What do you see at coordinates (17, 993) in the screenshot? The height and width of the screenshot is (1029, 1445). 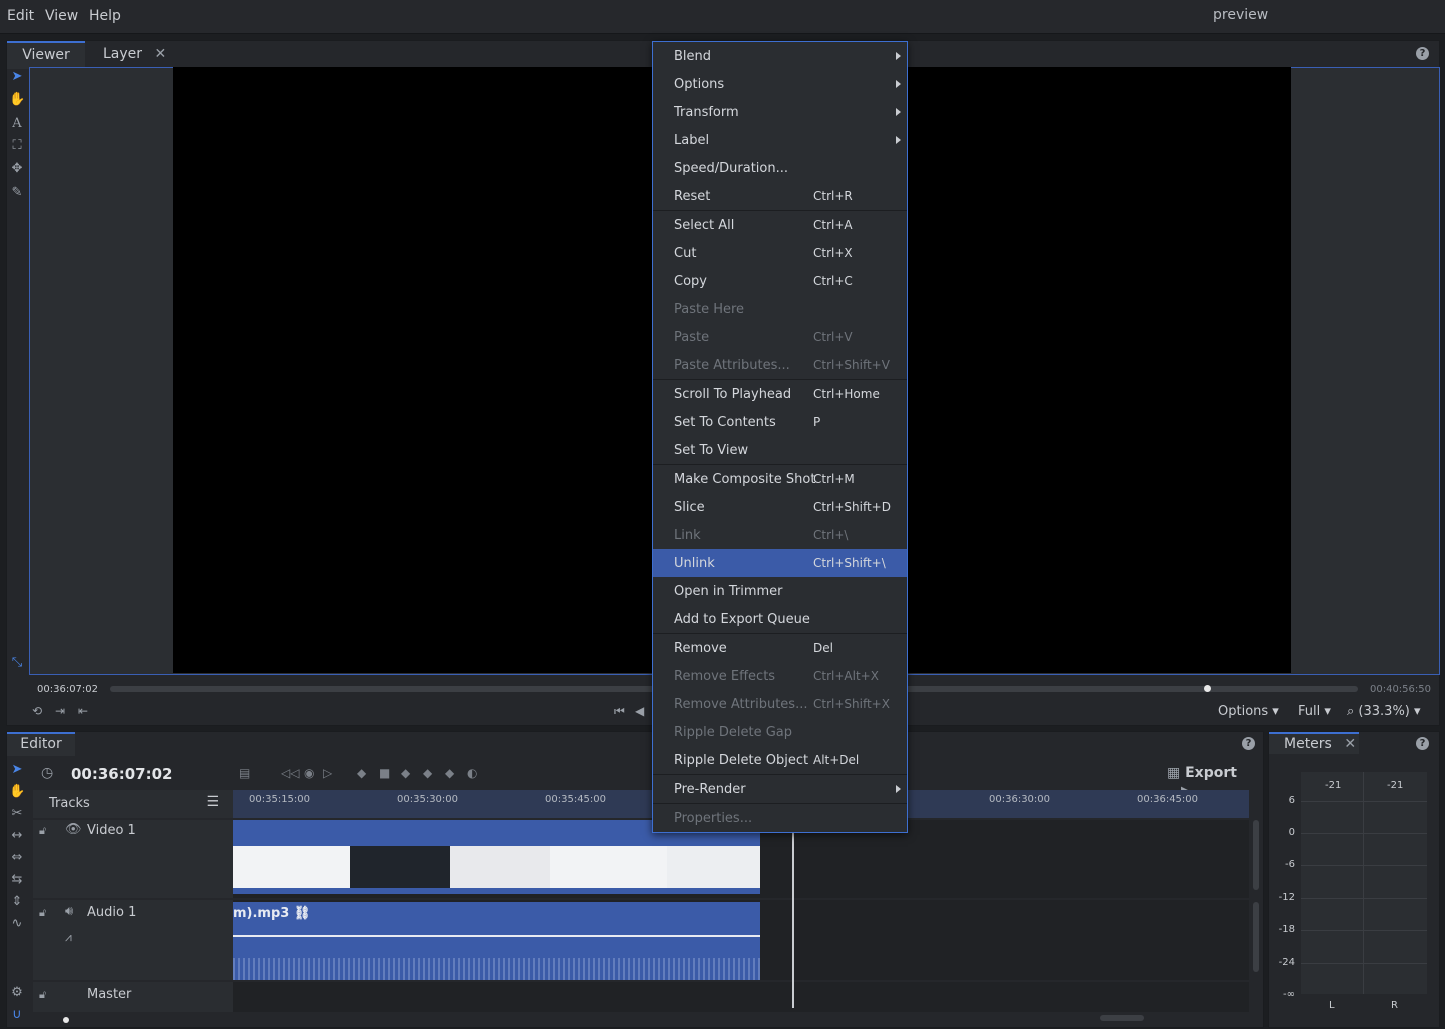 I see `gear-icon: ⚙` at bounding box center [17, 993].